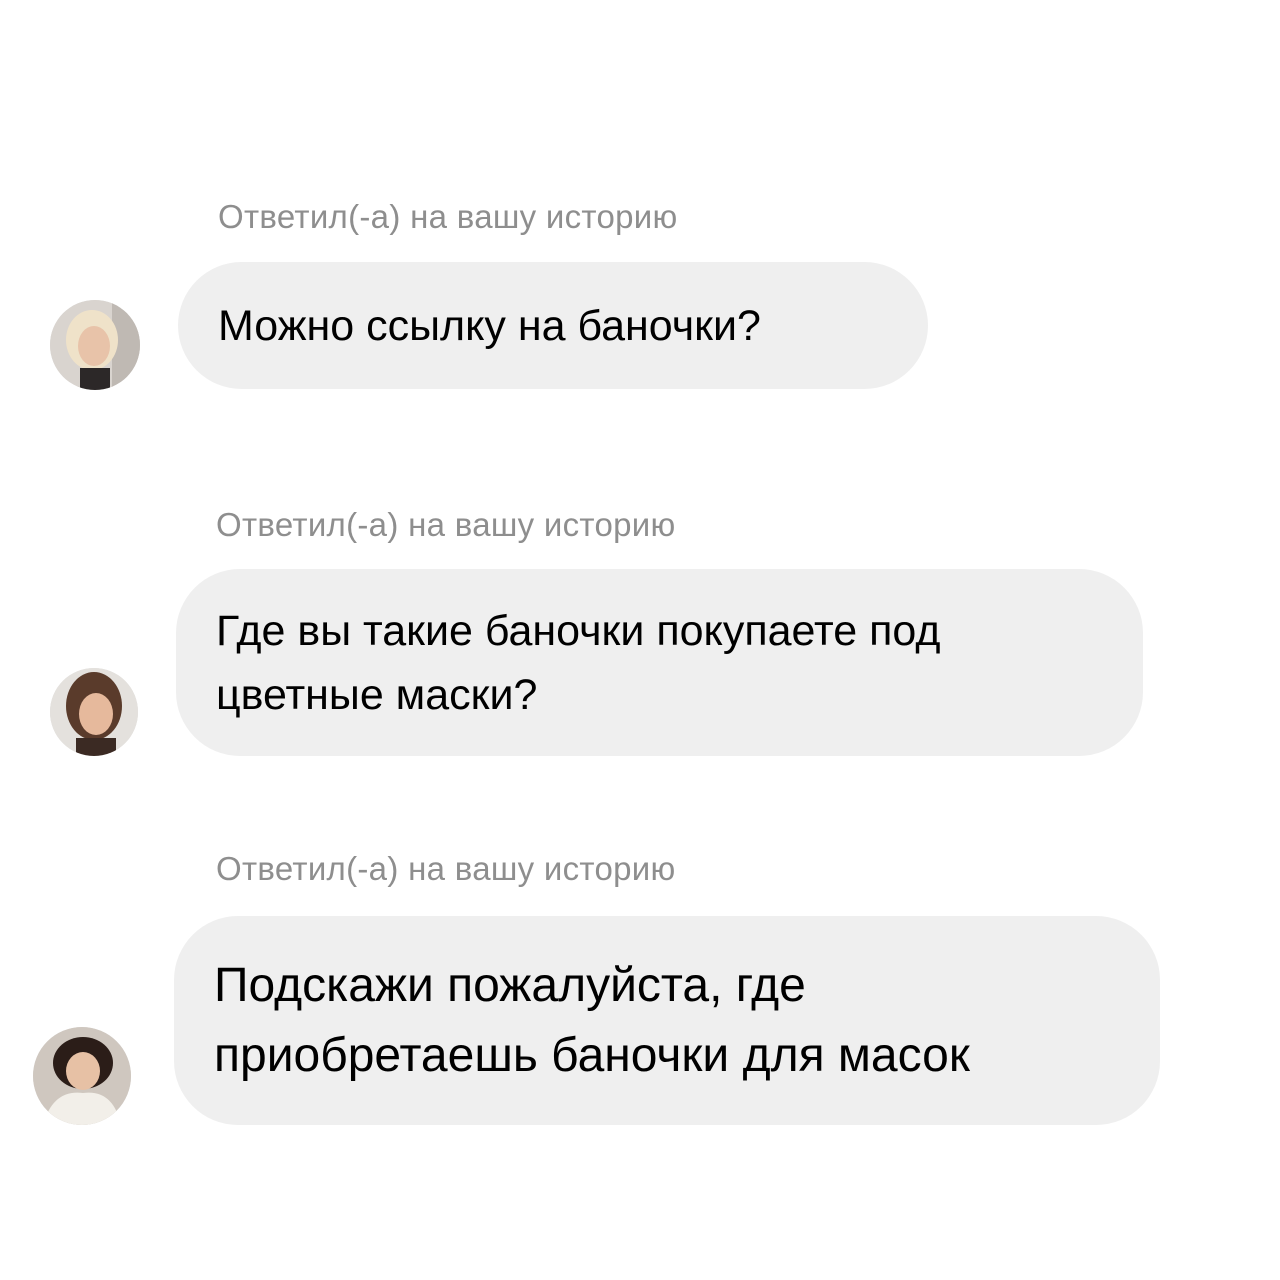 The height and width of the screenshot is (1280, 1280). I want to click on user-photo-blonde-icon, so click(95, 345).